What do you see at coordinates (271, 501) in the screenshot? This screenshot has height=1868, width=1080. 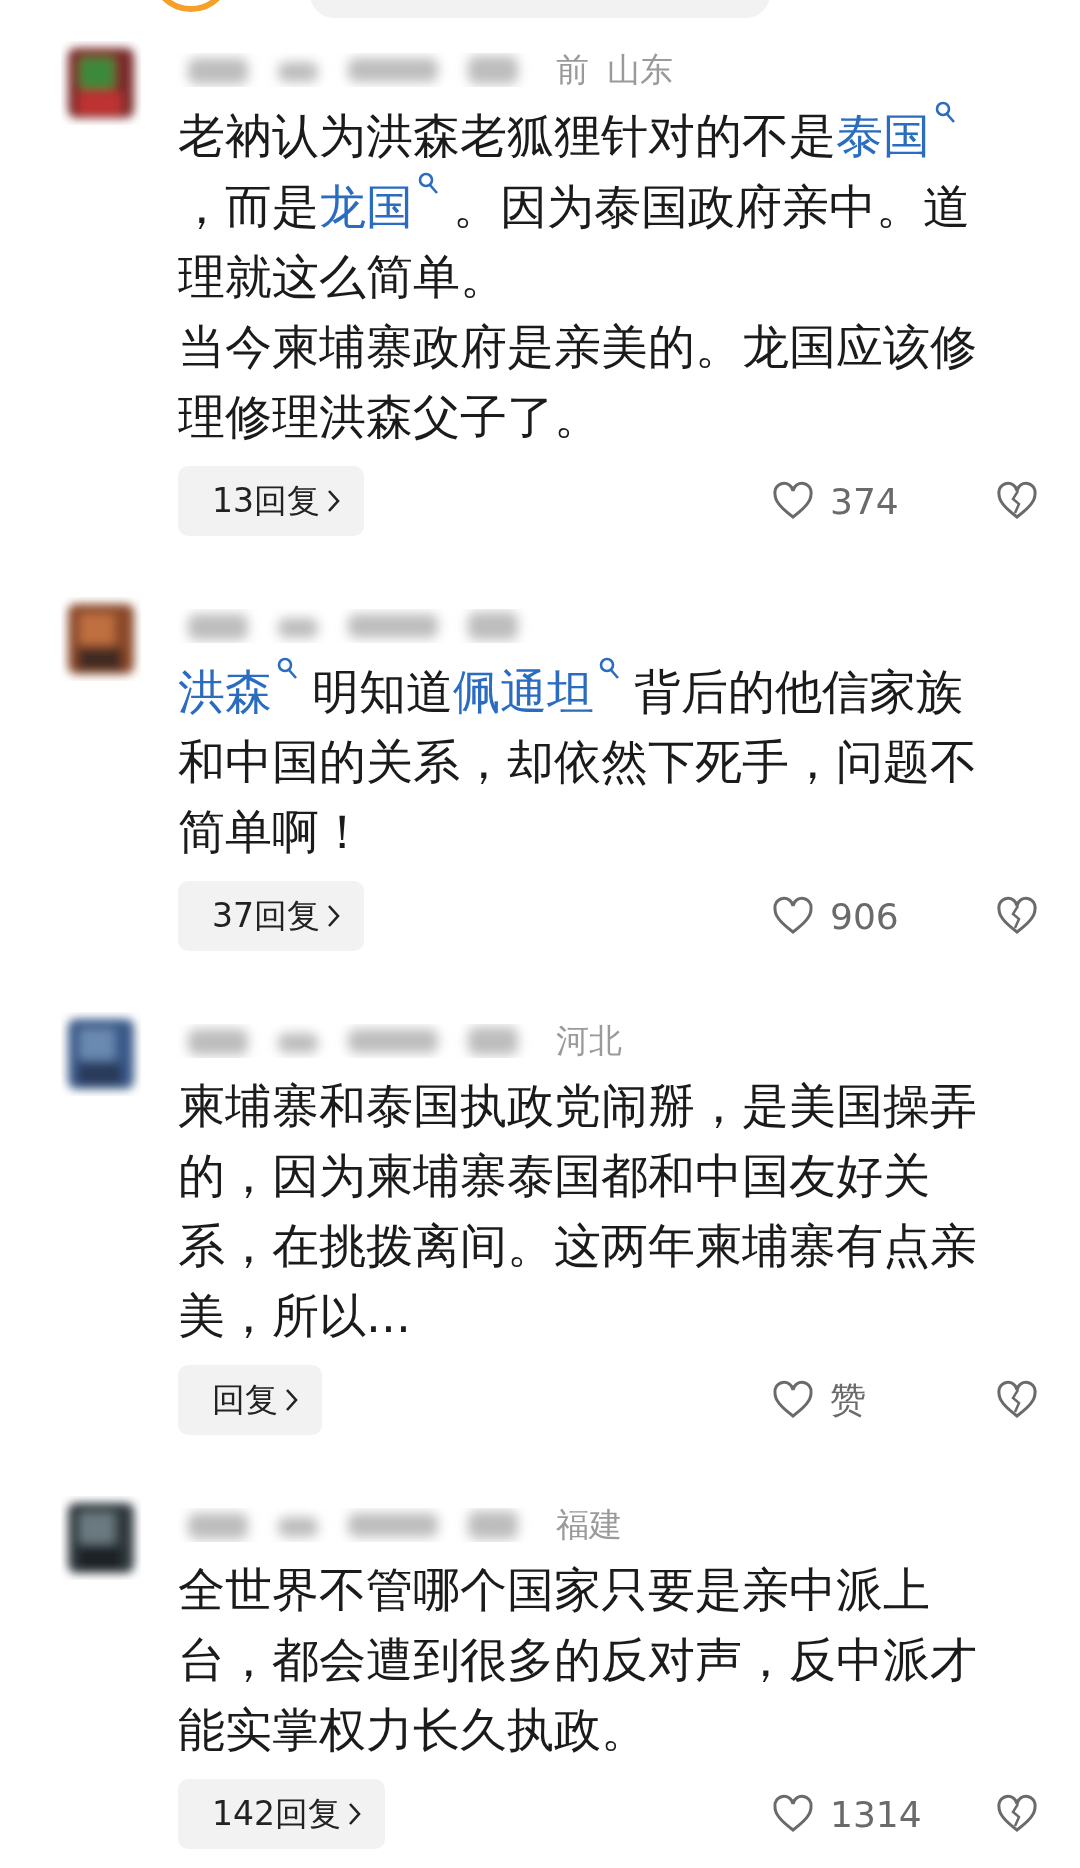 I see `replies-button: 13回复` at bounding box center [271, 501].